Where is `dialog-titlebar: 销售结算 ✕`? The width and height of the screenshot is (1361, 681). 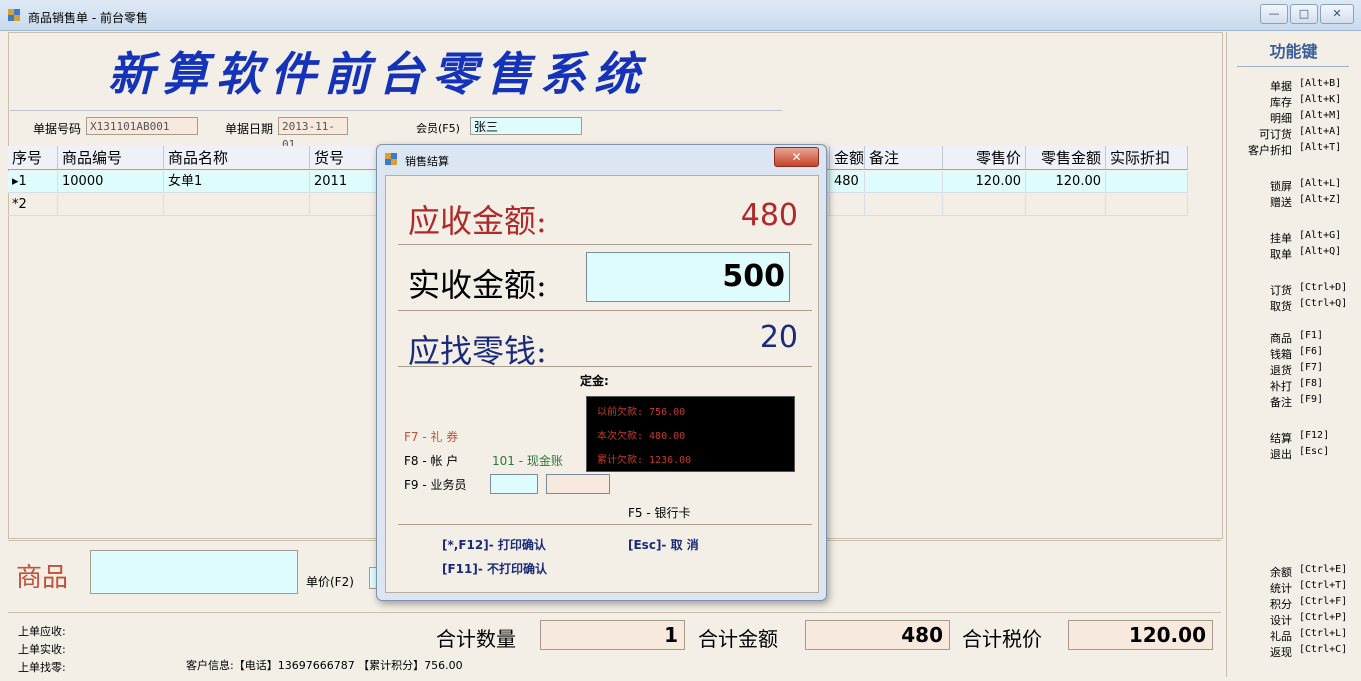 dialog-titlebar: 销售结算 ✕ is located at coordinates (601, 159).